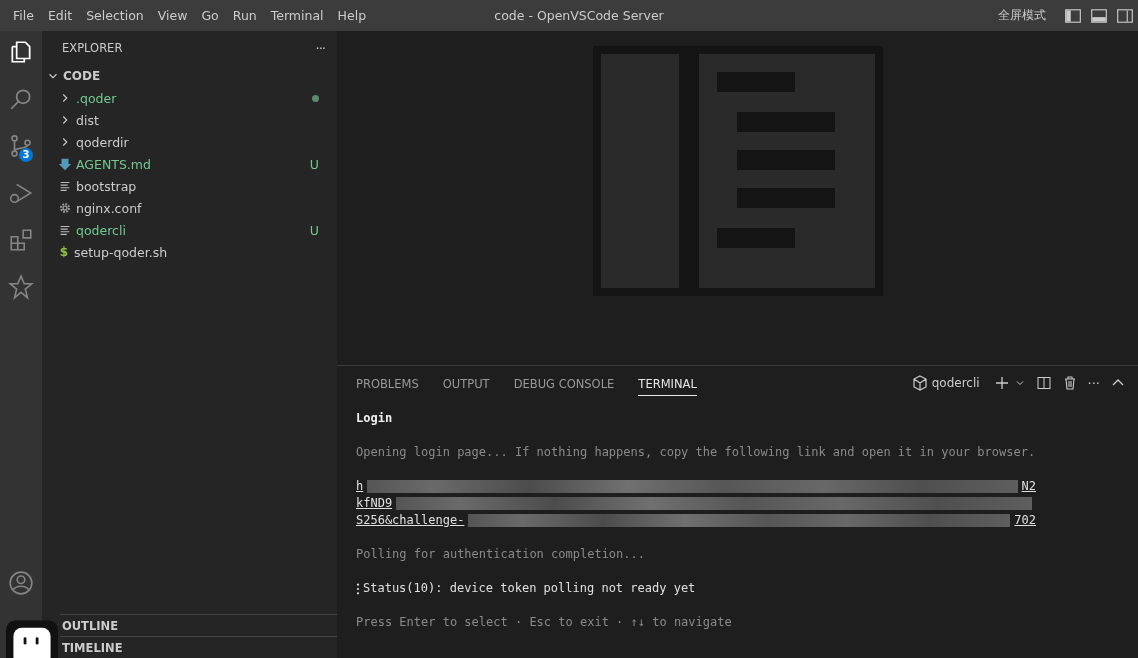 The height and width of the screenshot is (658, 1138). I want to click on window-title: code - OpenVSCode Server, so click(579, 15).